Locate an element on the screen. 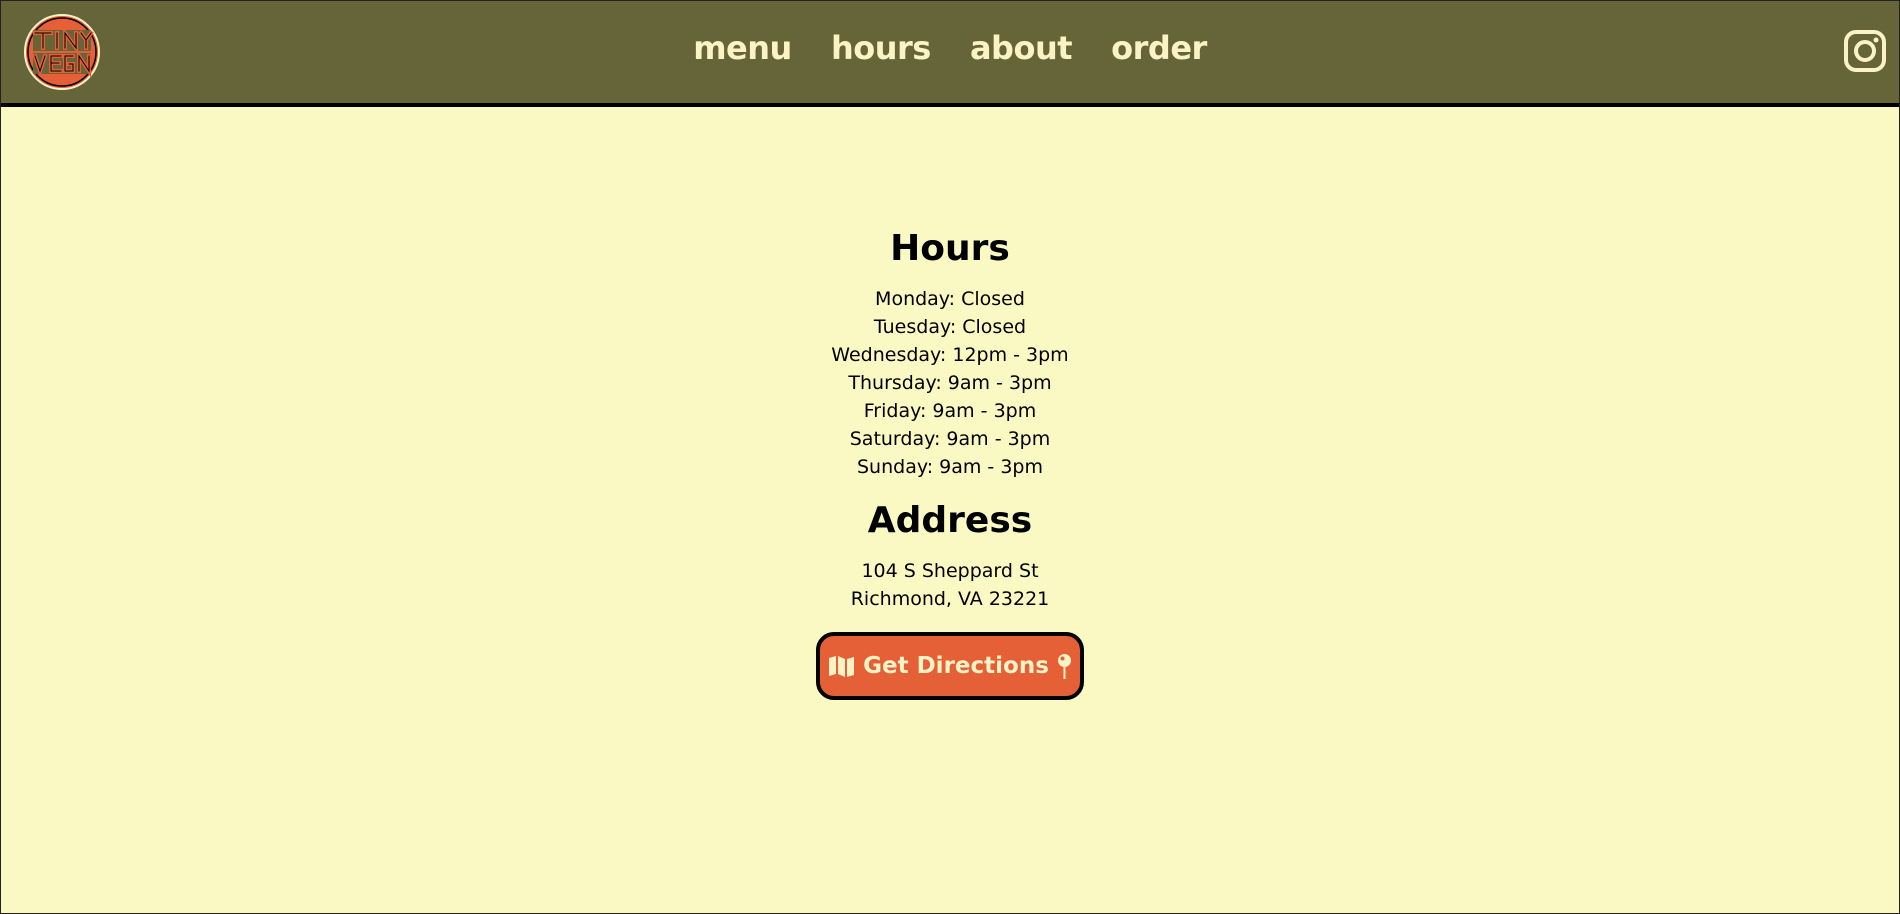 The width and height of the screenshot is (1900, 914). hours-wednesday: Wednesday: 12pm - 3pm is located at coordinates (950, 355).